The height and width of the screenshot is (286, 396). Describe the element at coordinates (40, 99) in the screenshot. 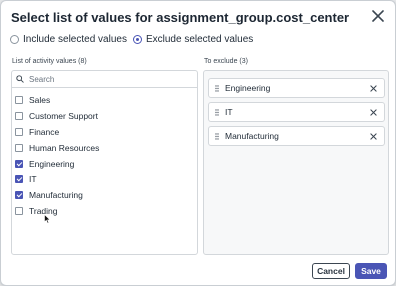

I see `list-item-label: Sales` at that location.